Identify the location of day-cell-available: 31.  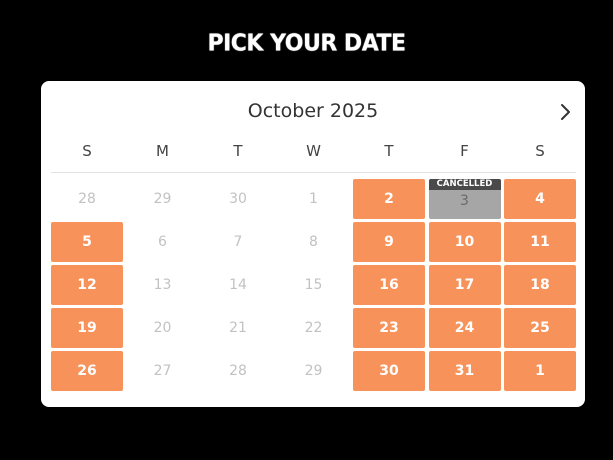
(464, 371).